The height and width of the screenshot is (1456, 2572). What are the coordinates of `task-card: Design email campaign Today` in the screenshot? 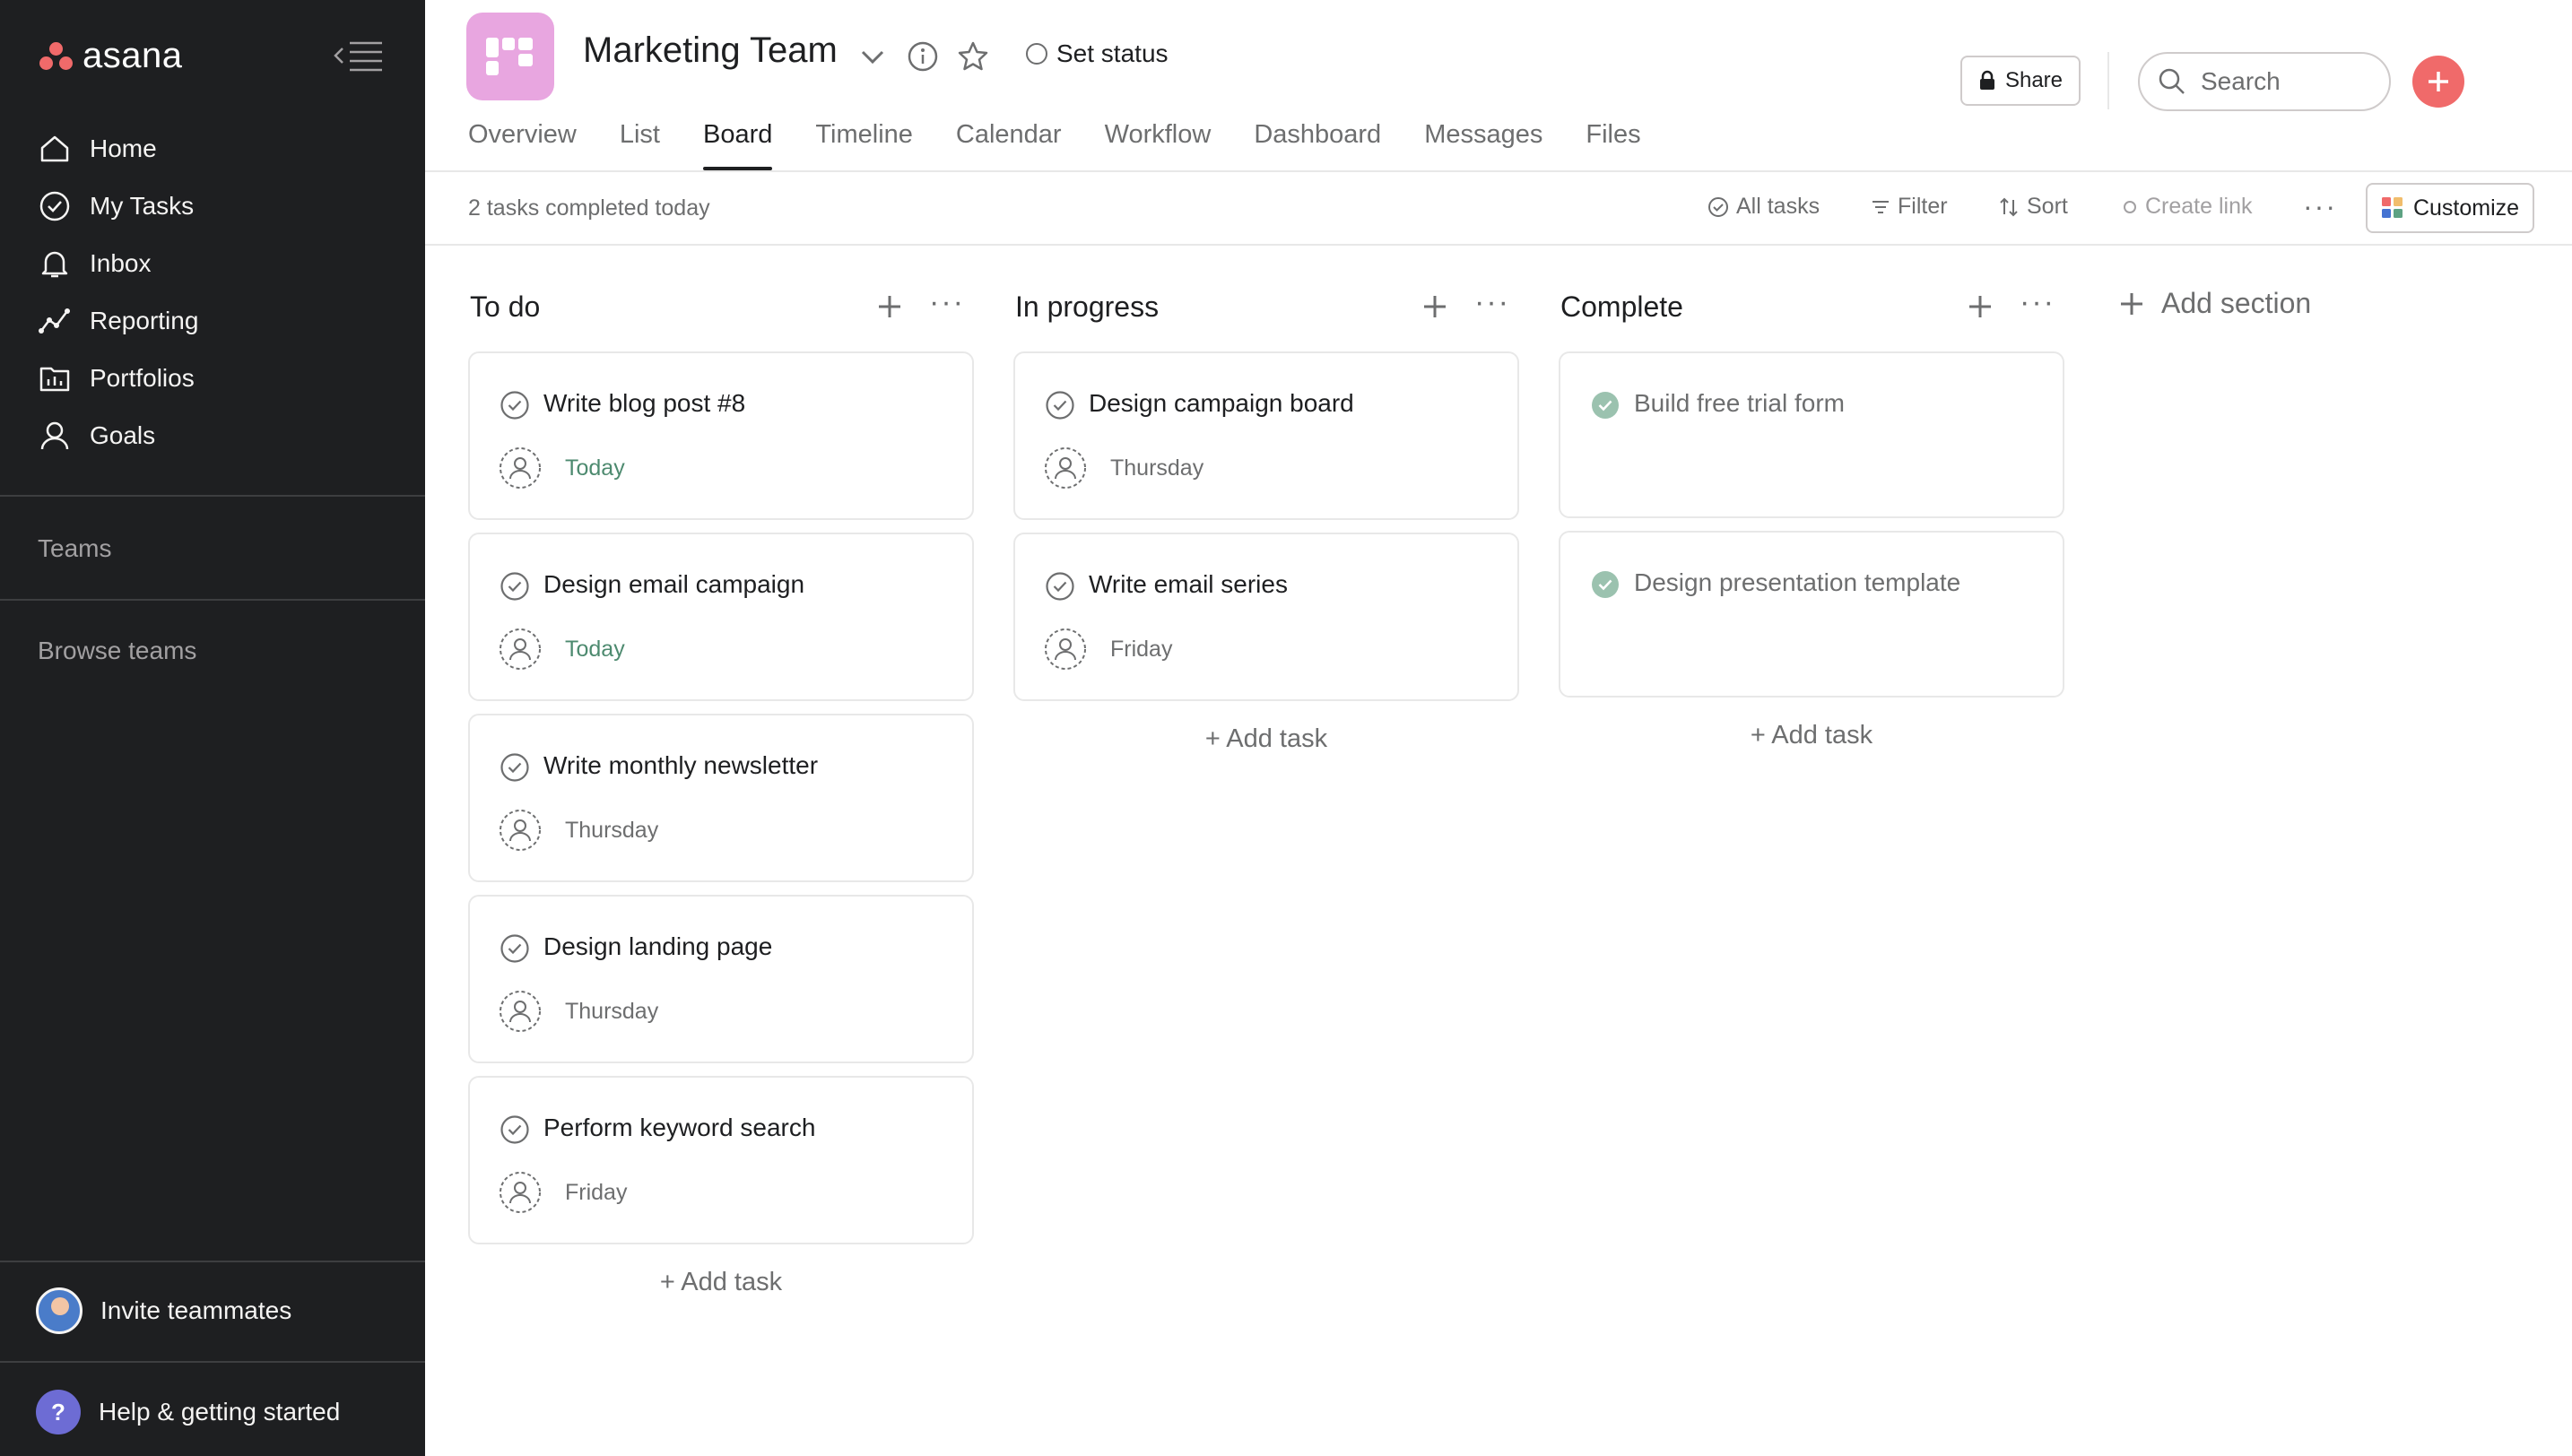 It's located at (721, 617).